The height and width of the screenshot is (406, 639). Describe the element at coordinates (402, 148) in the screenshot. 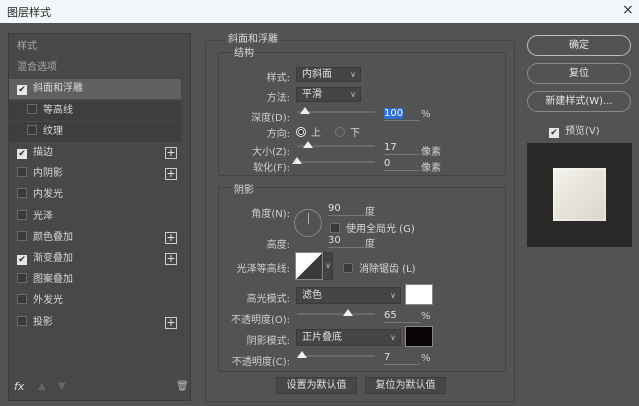

I see `size-input: 17` at that location.